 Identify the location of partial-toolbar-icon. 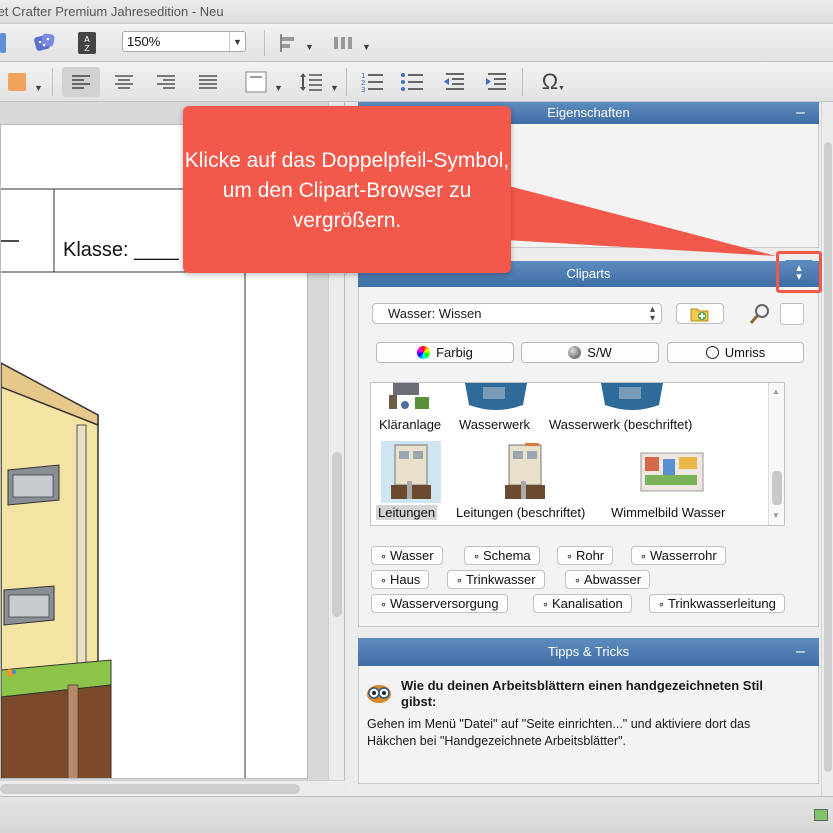
(3, 43).